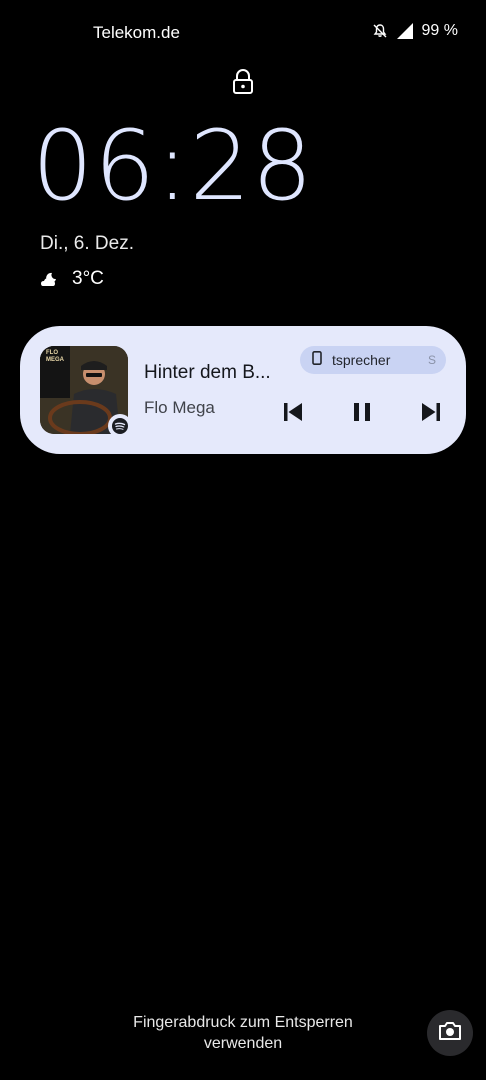  What do you see at coordinates (380, 31) in the screenshot?
I see `bell-off-icon` at bounding box center [380, 31].